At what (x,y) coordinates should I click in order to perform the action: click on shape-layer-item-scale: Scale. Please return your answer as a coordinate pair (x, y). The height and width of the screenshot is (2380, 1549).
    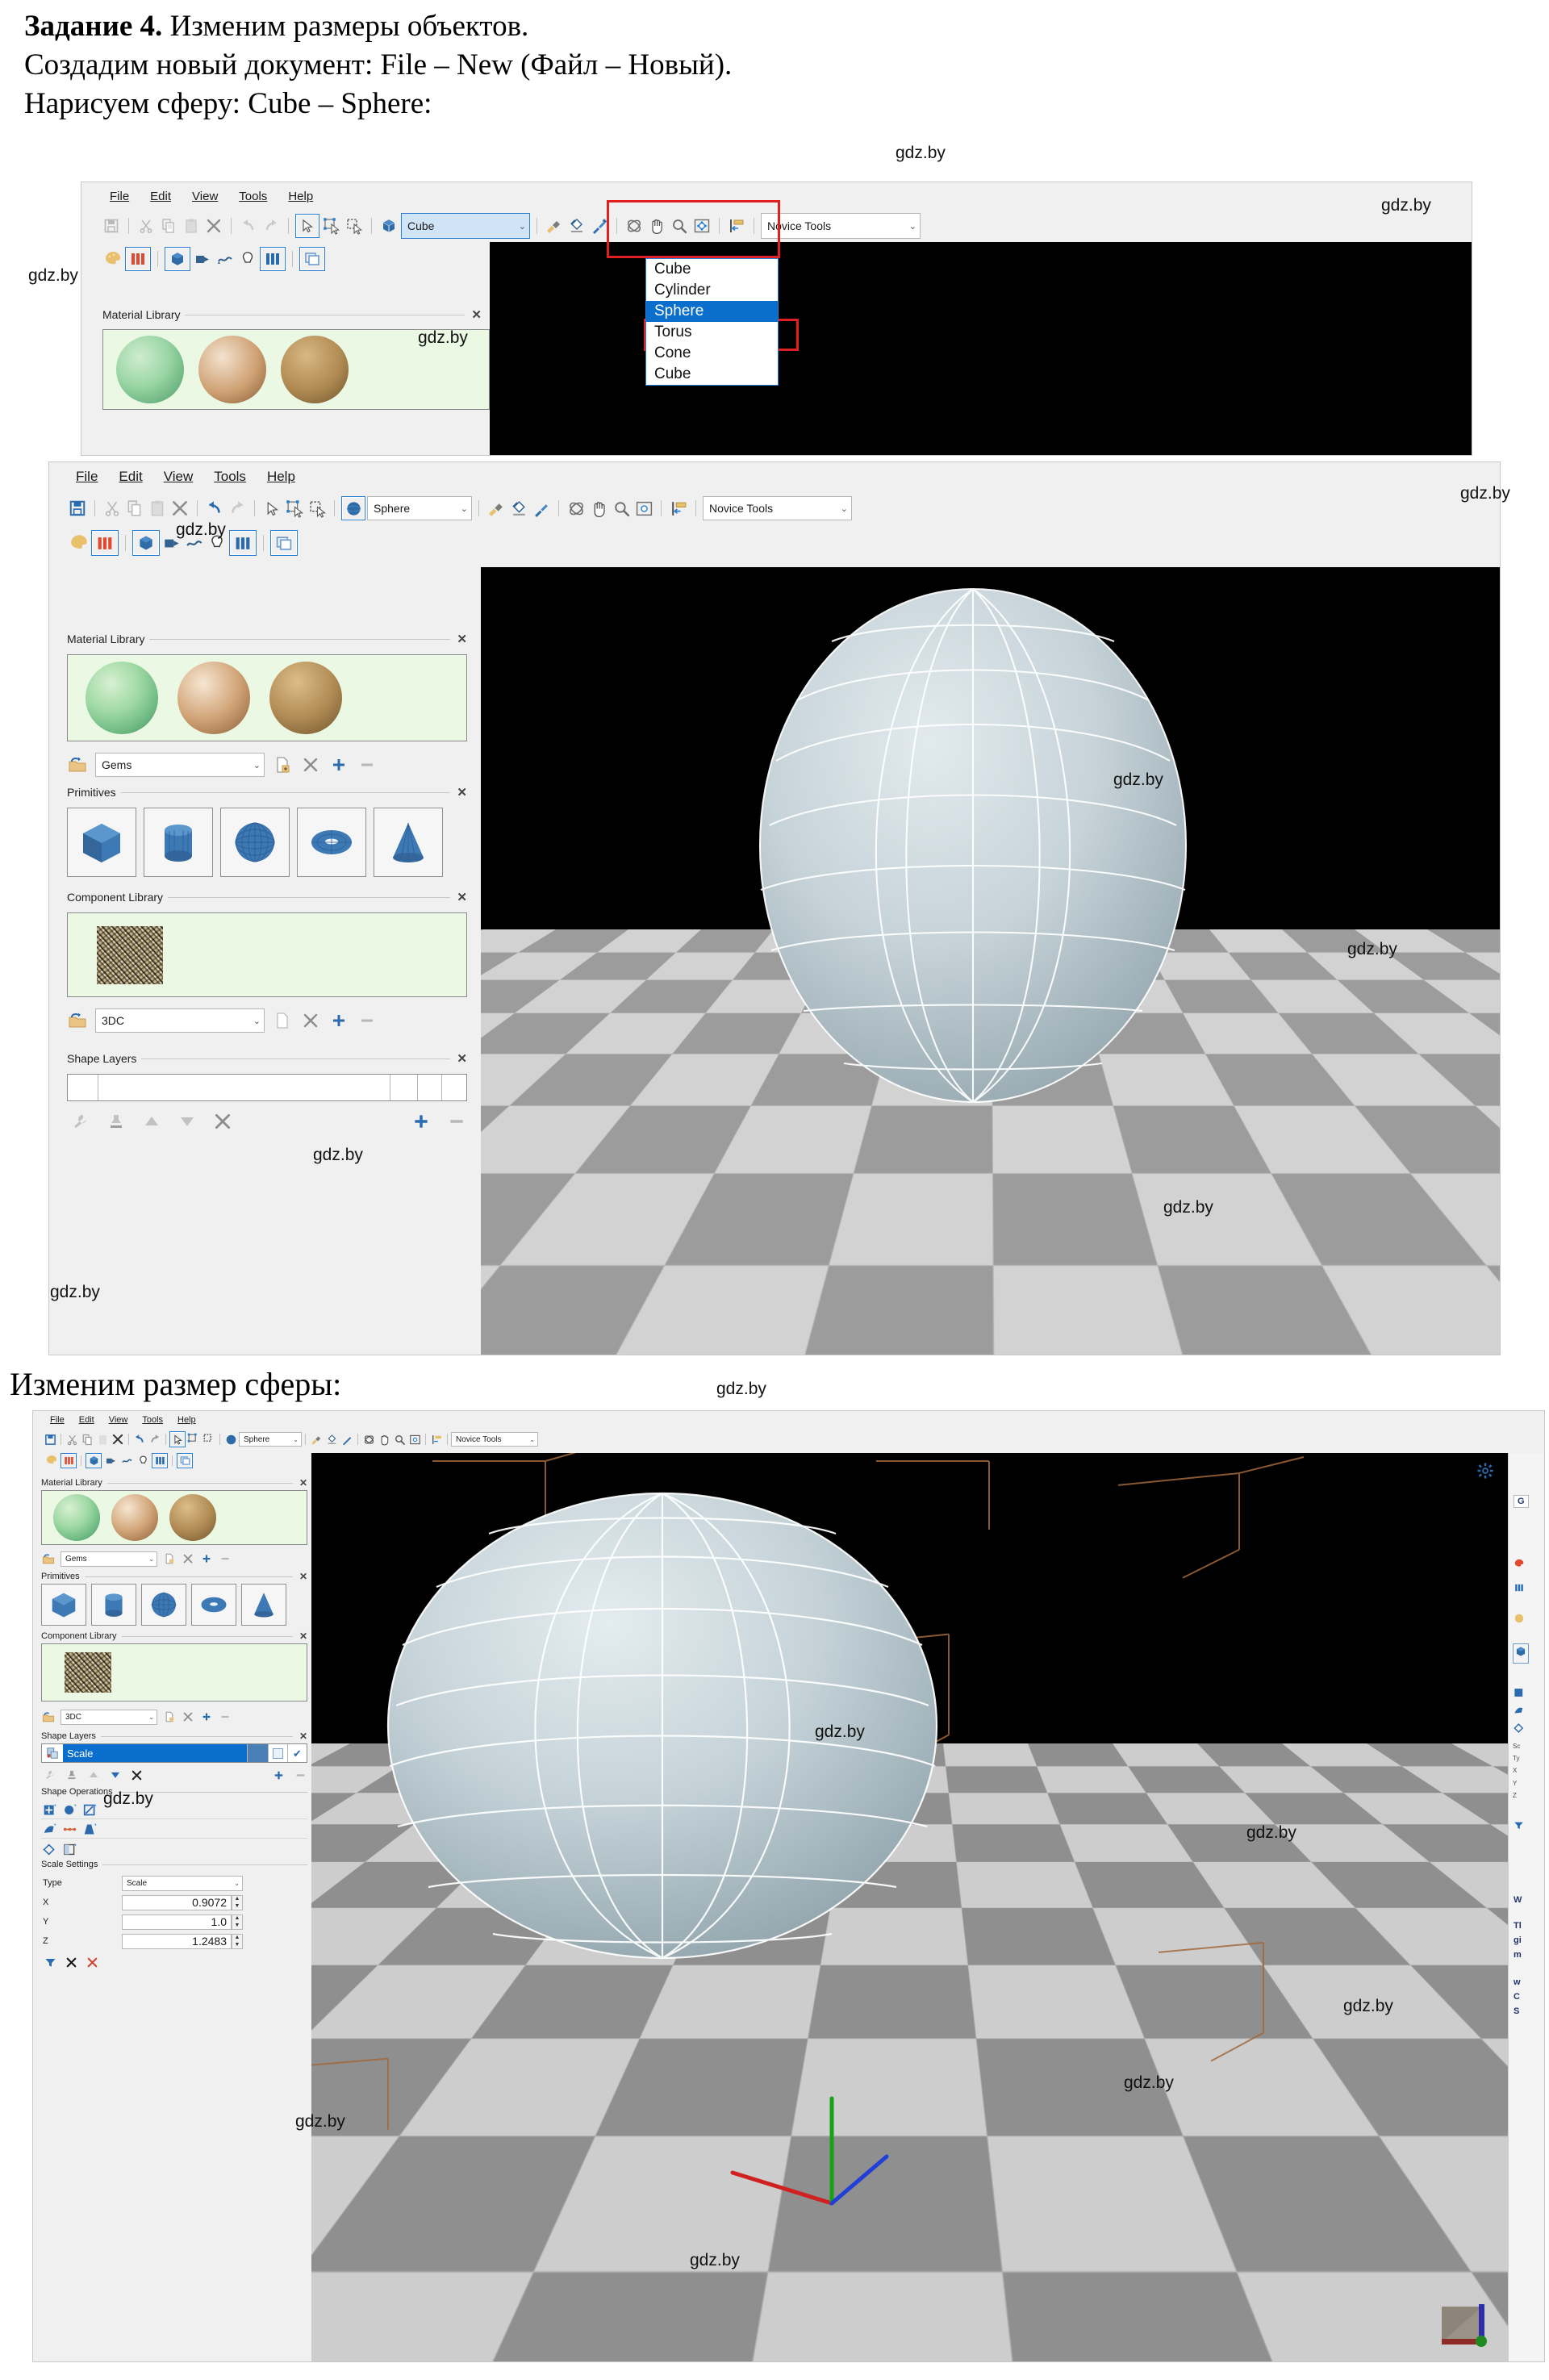
    Looking at the image, I should click on (155, 1753).